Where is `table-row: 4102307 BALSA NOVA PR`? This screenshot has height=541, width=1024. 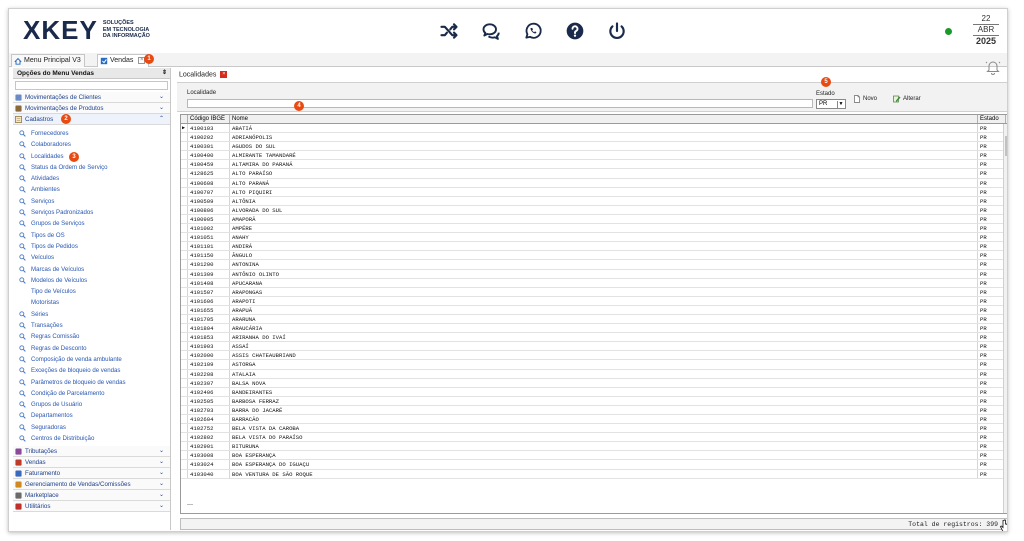 table-row: 4102307 BALSA NOVA PR is located at coordinates (594, 383).